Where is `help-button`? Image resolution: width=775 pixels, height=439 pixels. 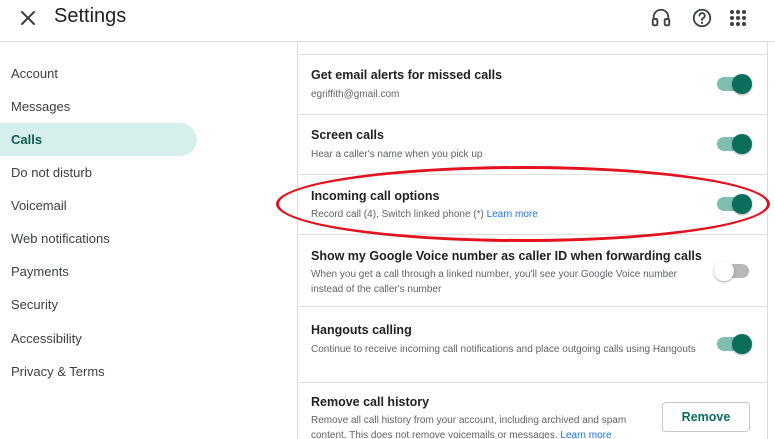 help-button is located at coordinates (702, 18).